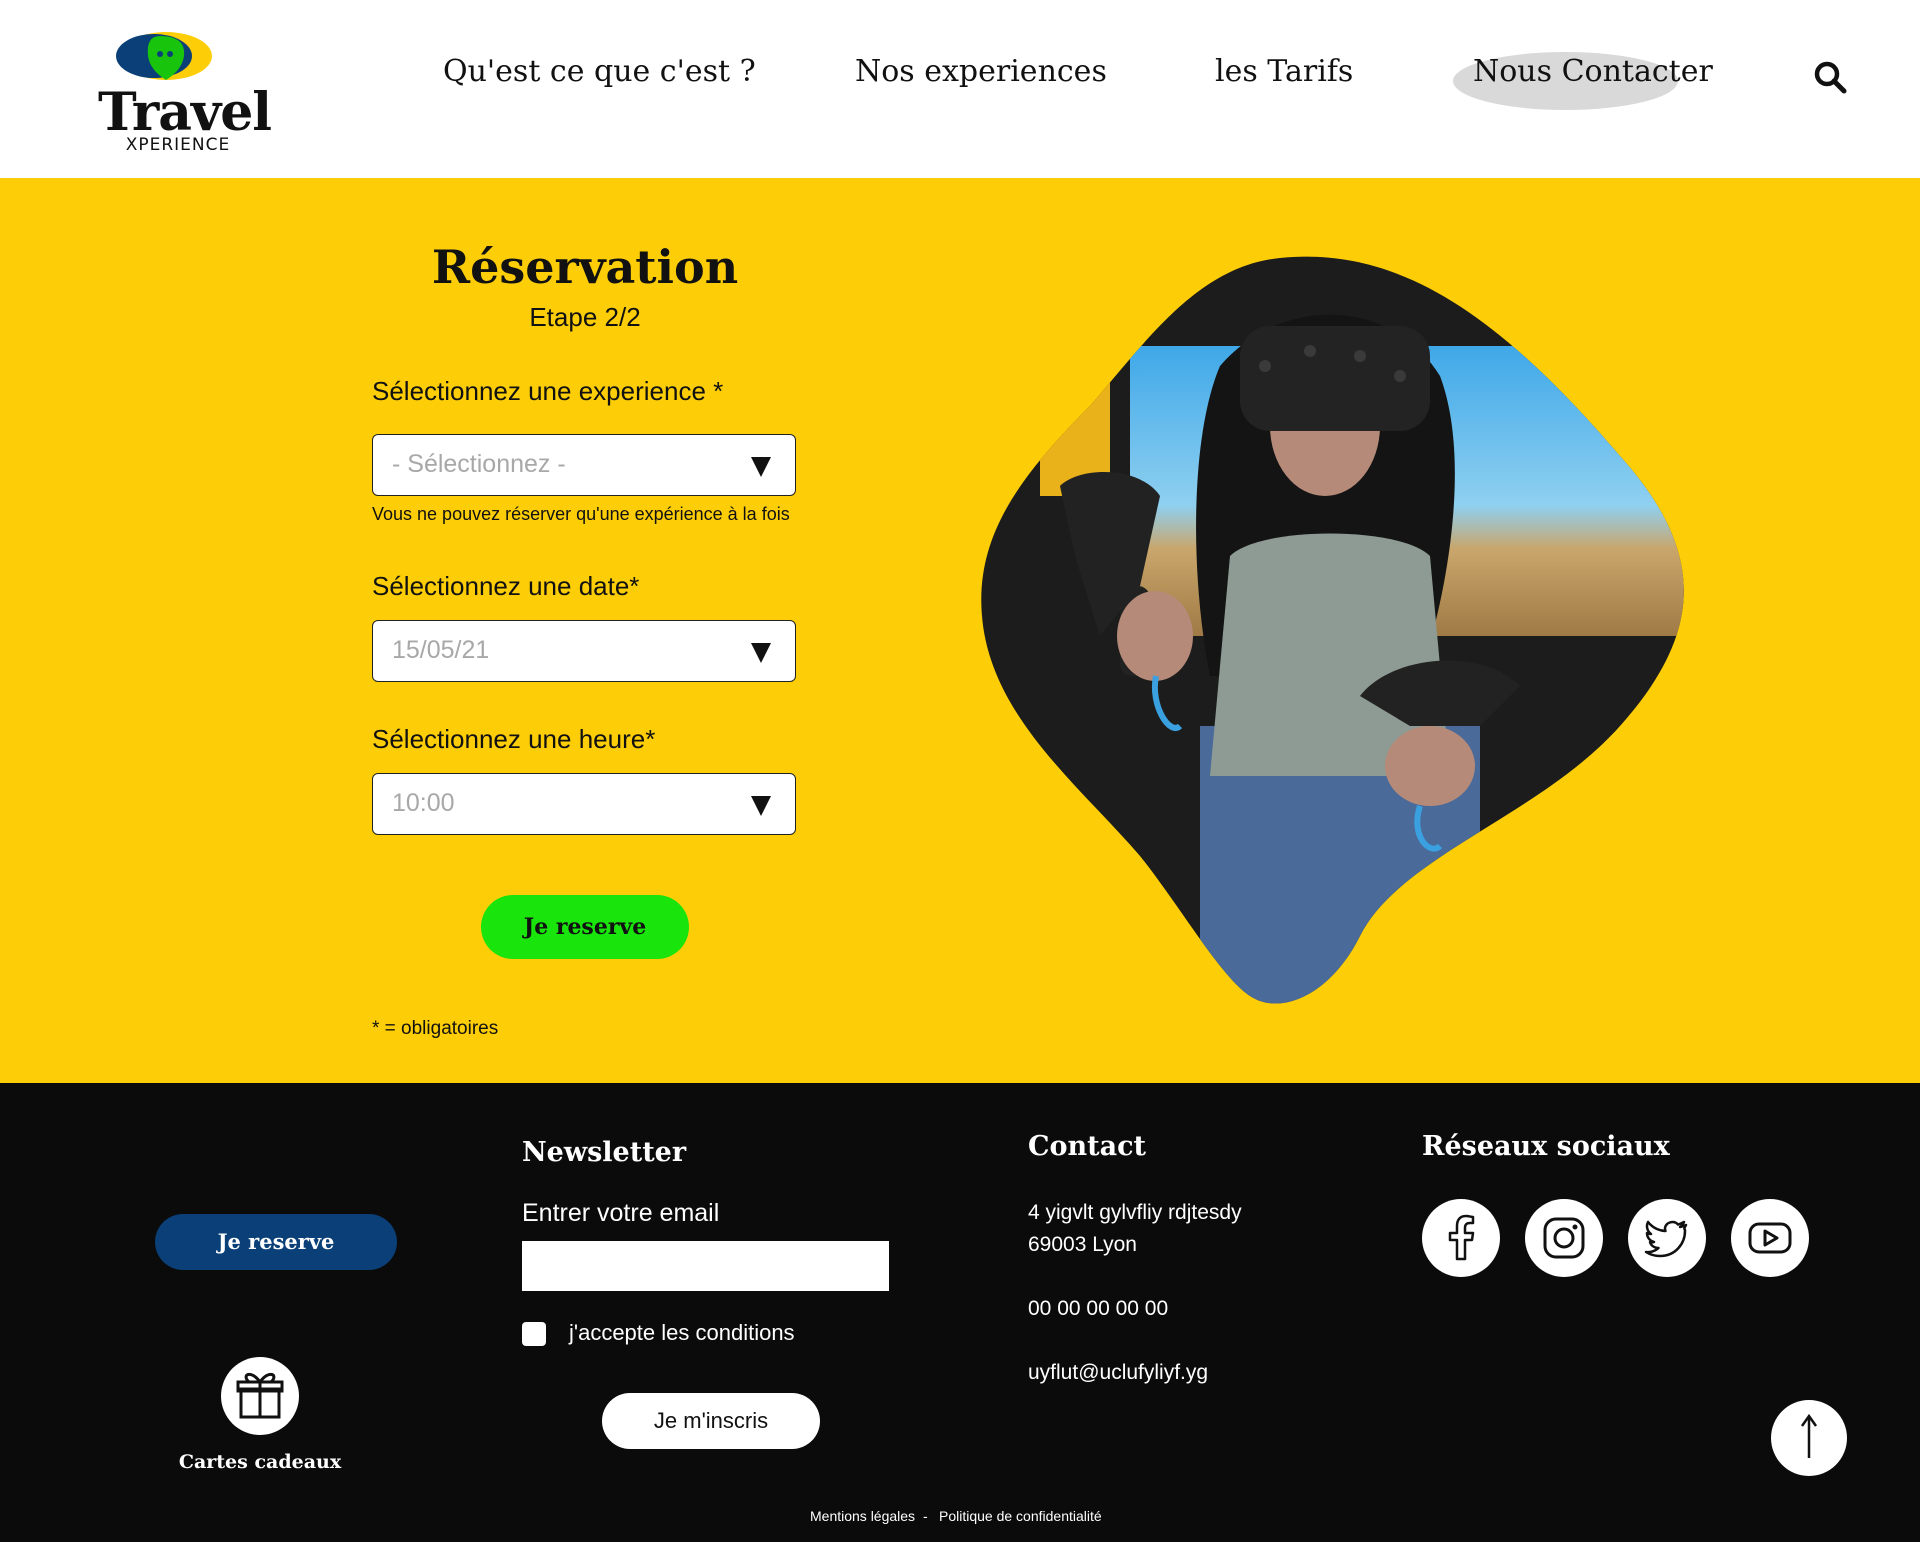 This screenshot has width=1920, height=1542. Describe the element at coordinates (711, 1421) in the screenshot. I see `newsletter-subscribe-button: Je m'inscris` at that location.